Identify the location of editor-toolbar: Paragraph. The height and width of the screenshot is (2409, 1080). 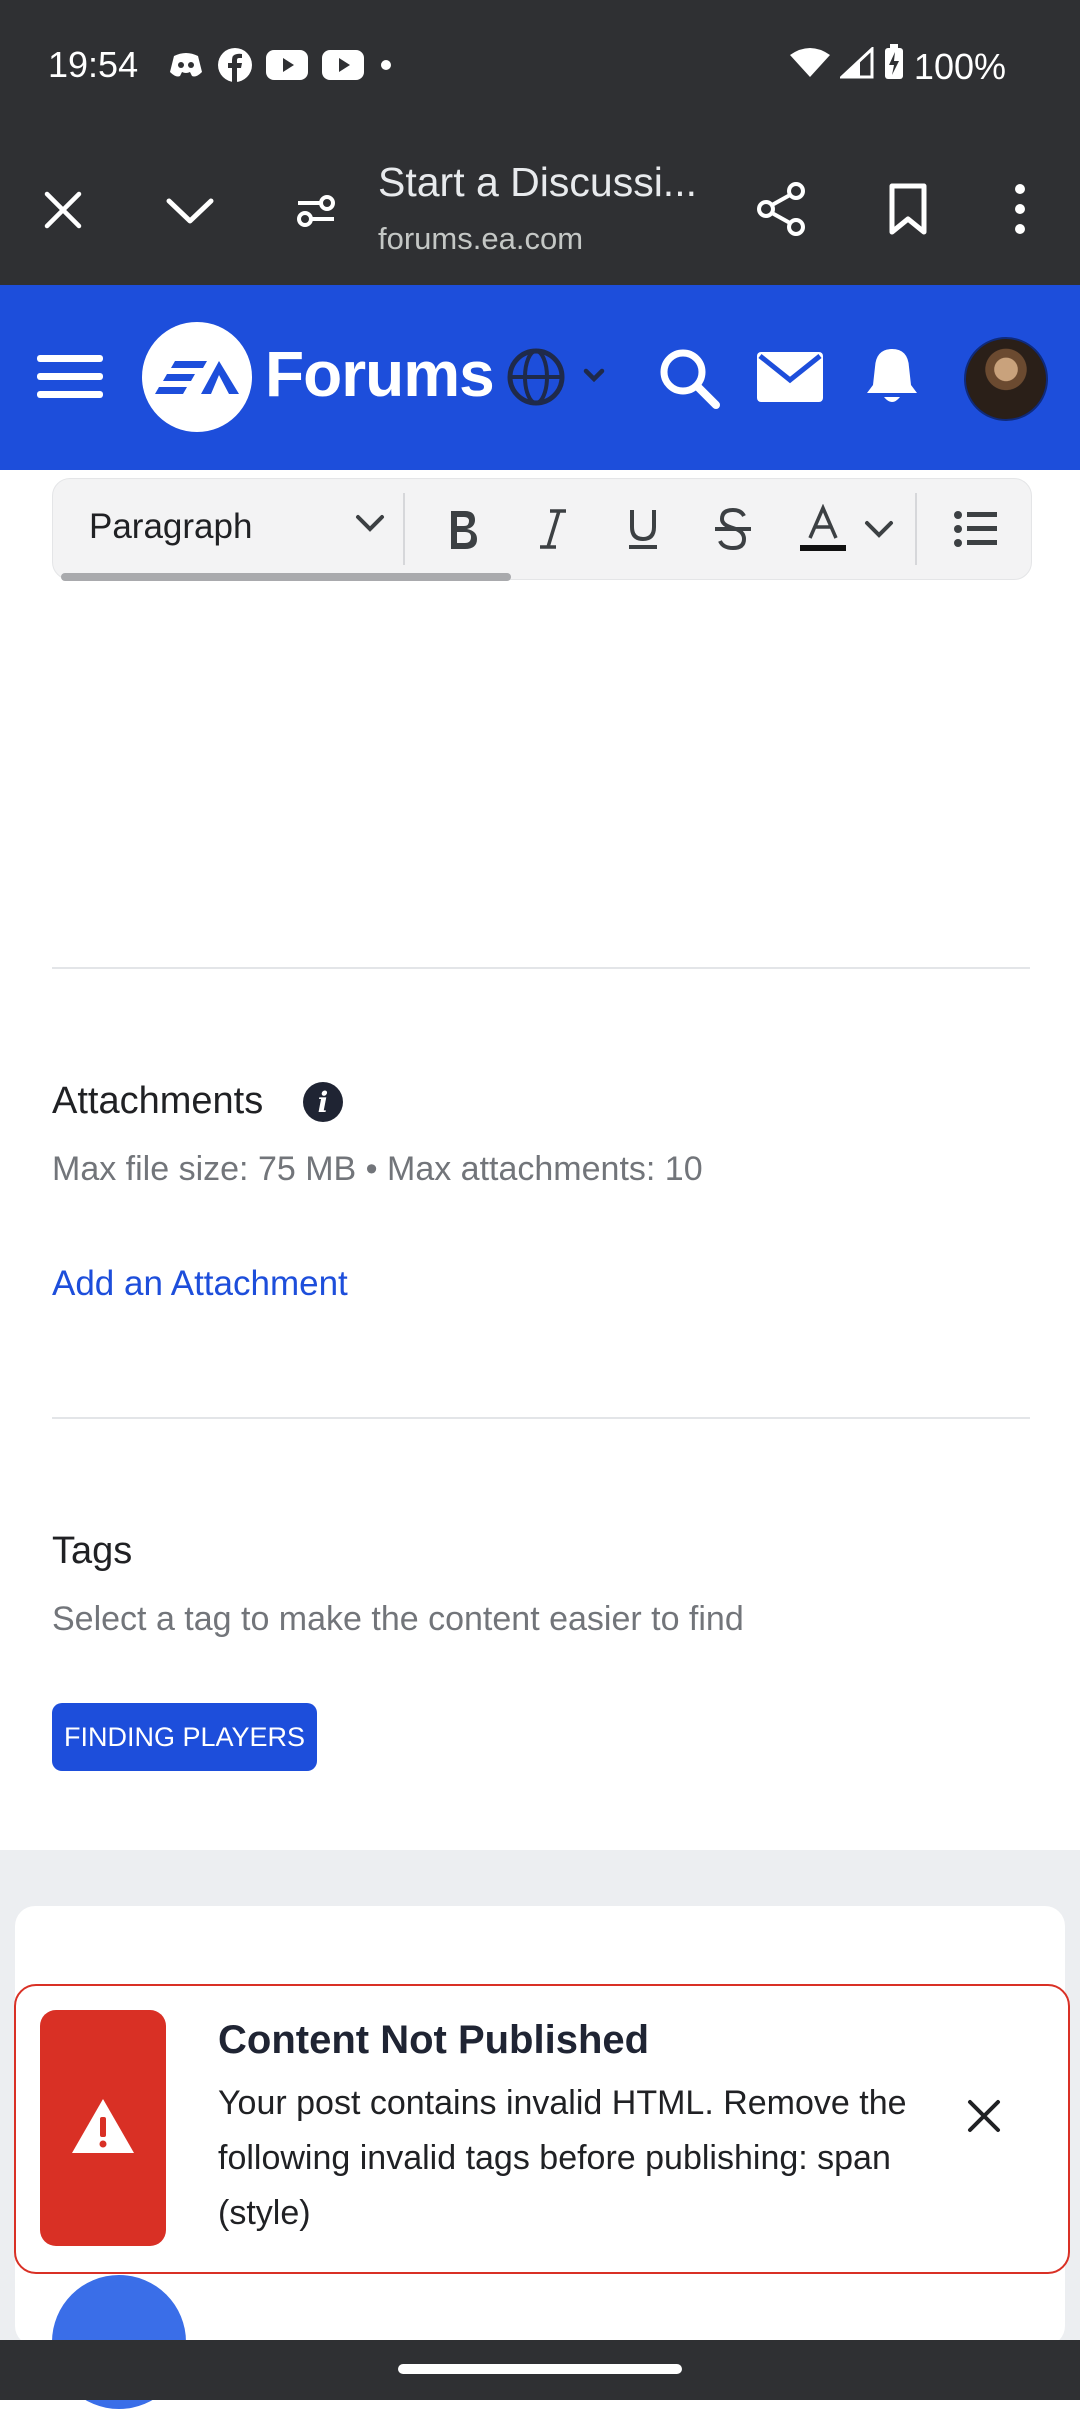
(542, 529).